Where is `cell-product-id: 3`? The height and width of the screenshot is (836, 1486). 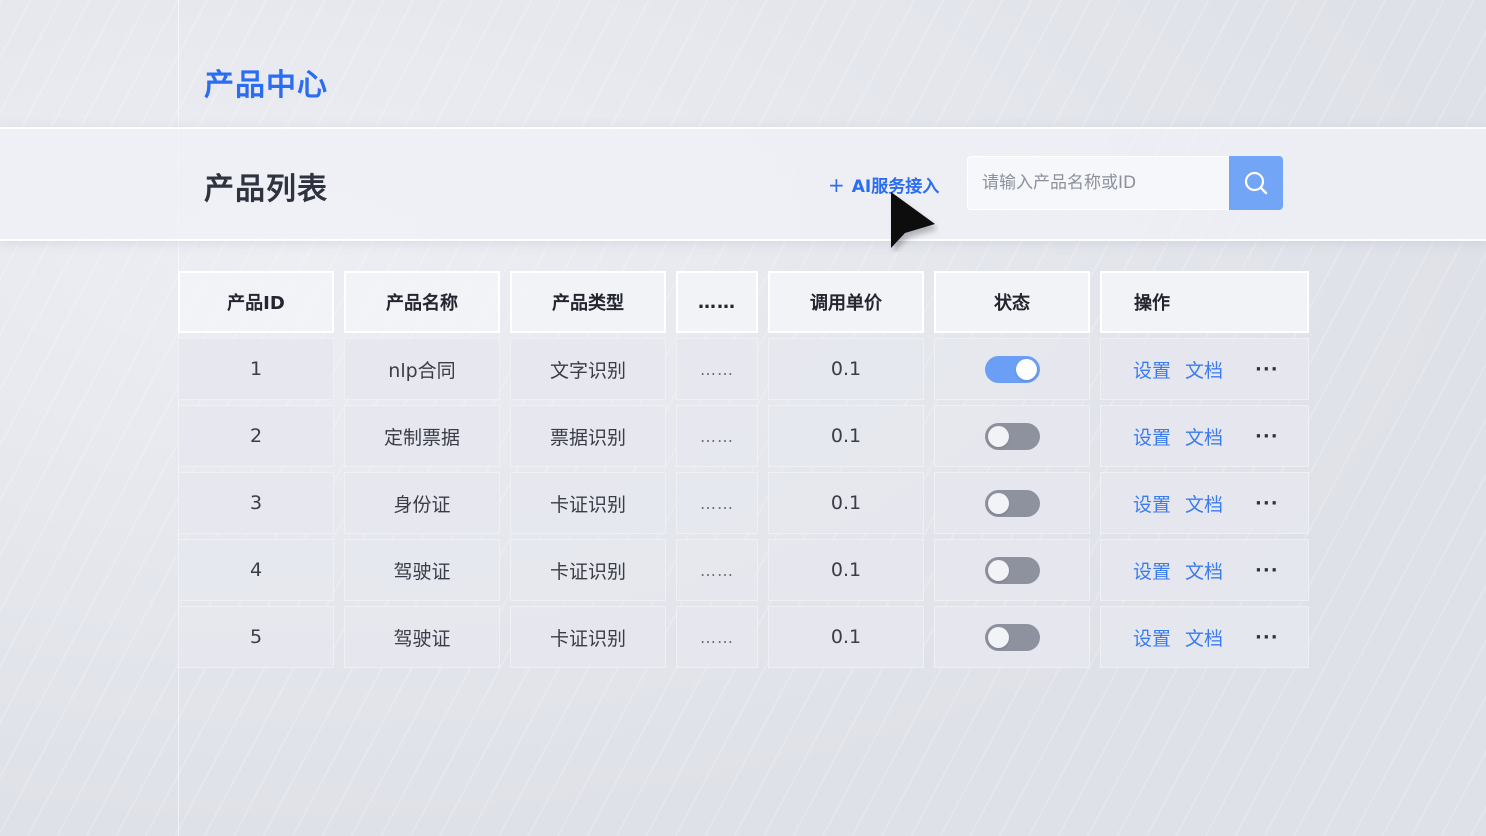
cell-product-id: 3 is located at coordinates (256, 503).